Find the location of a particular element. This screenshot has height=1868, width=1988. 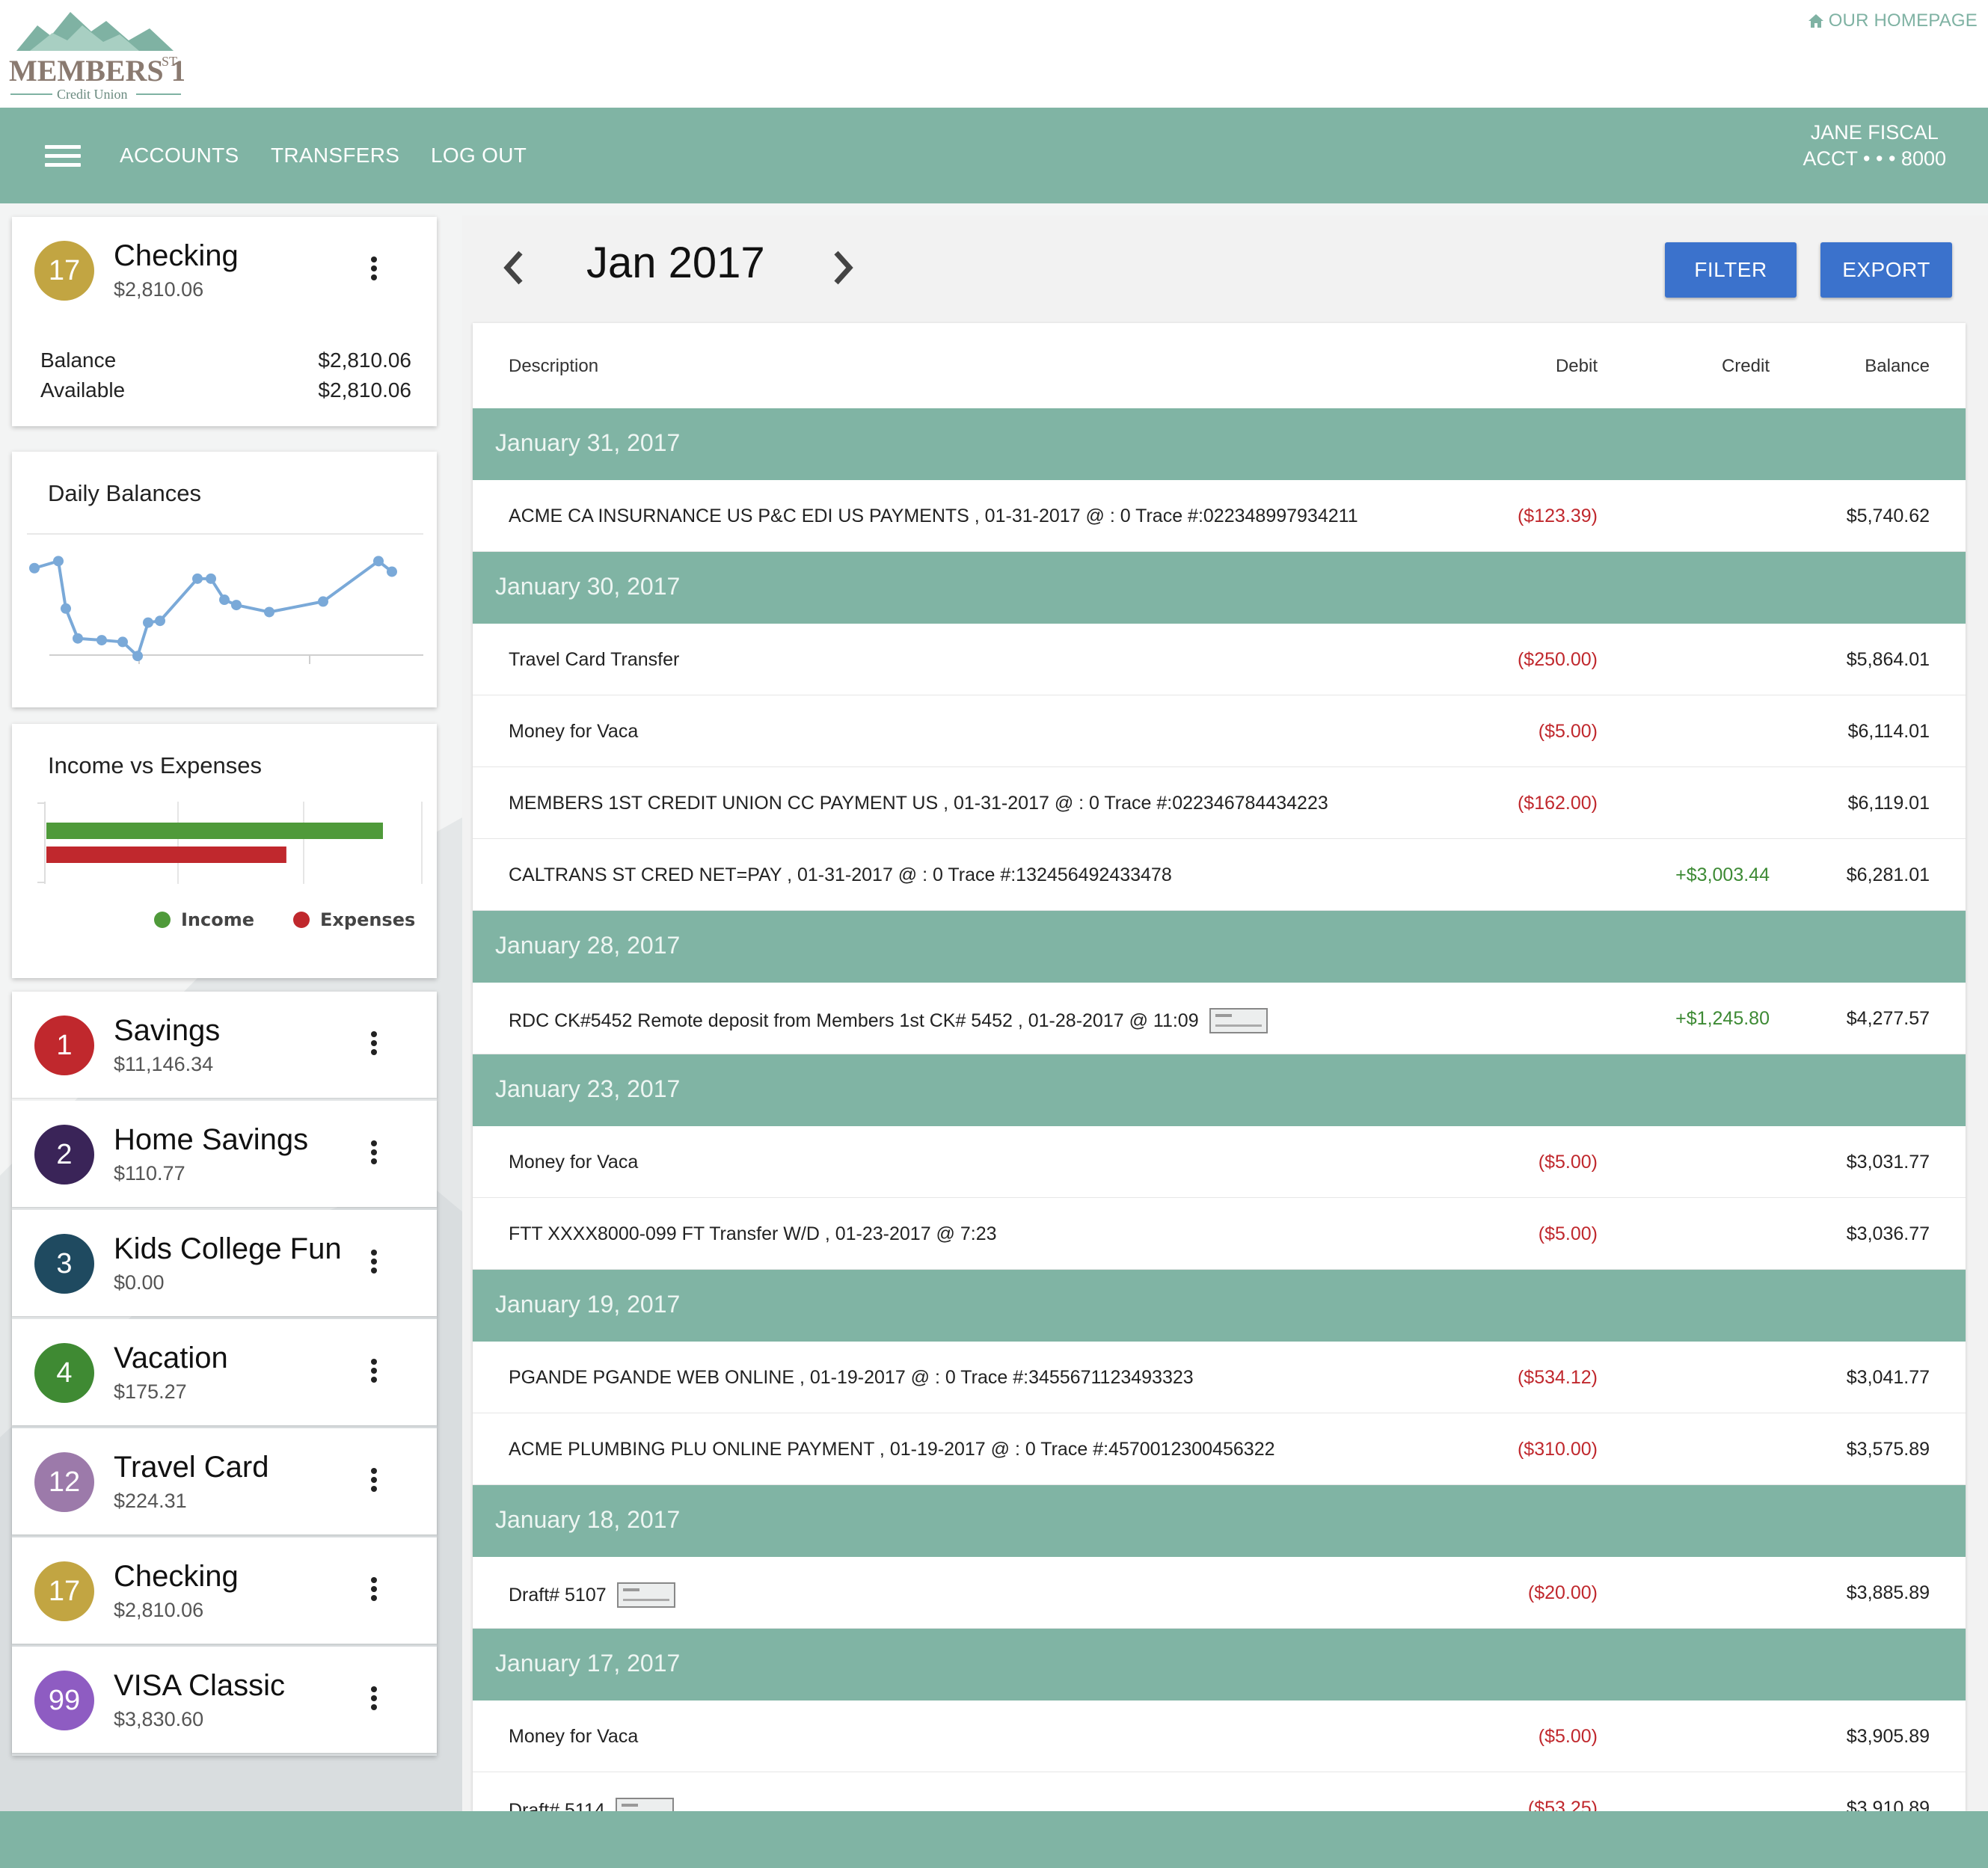

income-expenses-title: Income vs Expenses is located at coordinates (155, 765).